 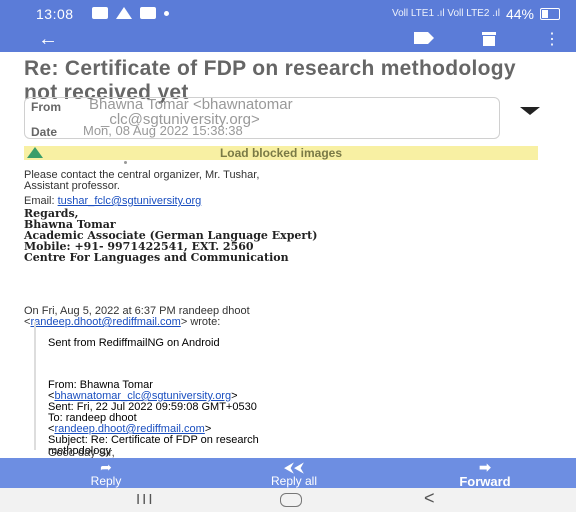 What do you see at coordinates (294, 467) in the screenshot?
I see `reply-all-icon: ⮜⮜` at bounding box center [294, 467].